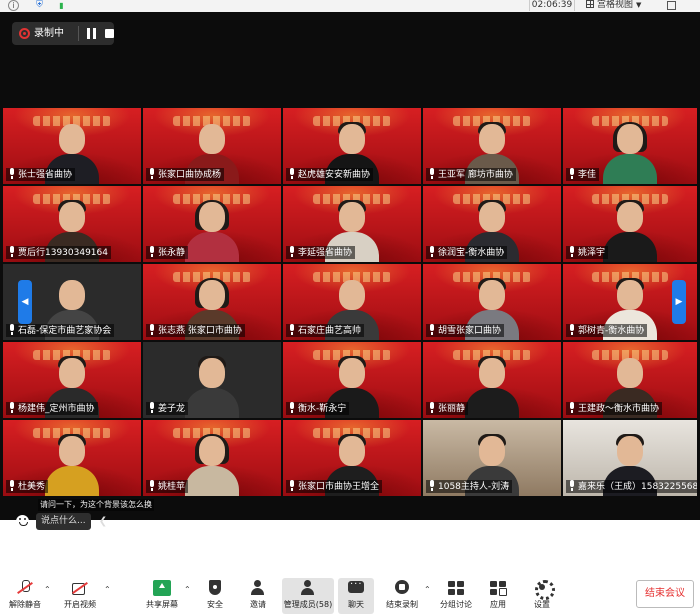 The width and height of the screenshot is (700, 614). Describe the element at coordinates (492, 458) in the screenshot. I see `participant-tile: 1058主持人-刘涛` at that location.